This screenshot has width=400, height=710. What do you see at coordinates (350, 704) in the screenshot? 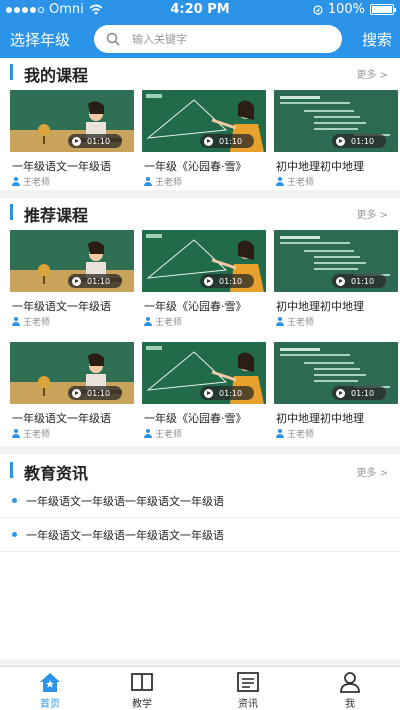
I see `tab-label: 我` at bounding box center [350, 704].